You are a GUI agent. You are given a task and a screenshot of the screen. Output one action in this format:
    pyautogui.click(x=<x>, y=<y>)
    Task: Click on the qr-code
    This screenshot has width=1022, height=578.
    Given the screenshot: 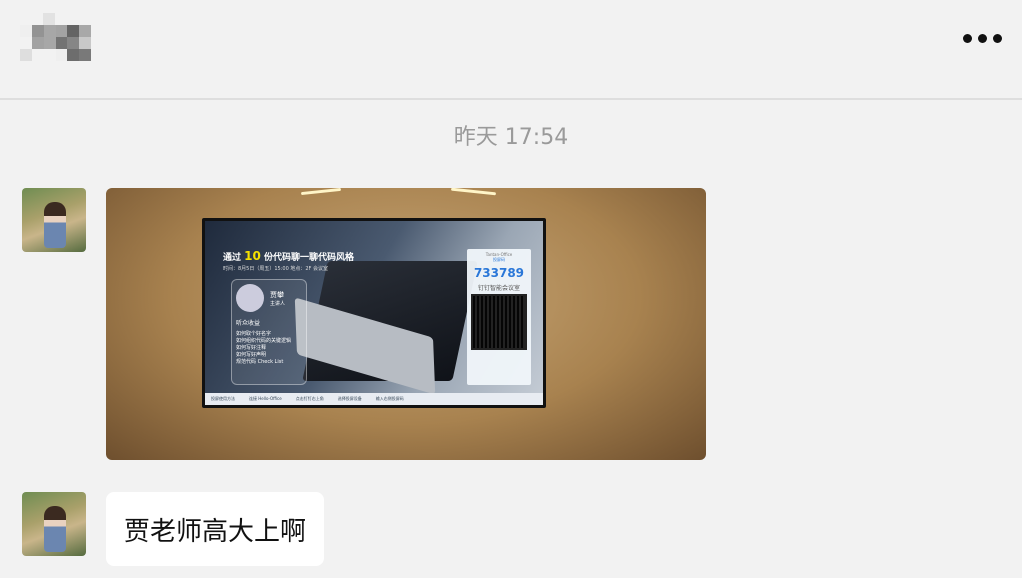 What is the action you would take?
    pyautogui.click(x=499, y=322)
    